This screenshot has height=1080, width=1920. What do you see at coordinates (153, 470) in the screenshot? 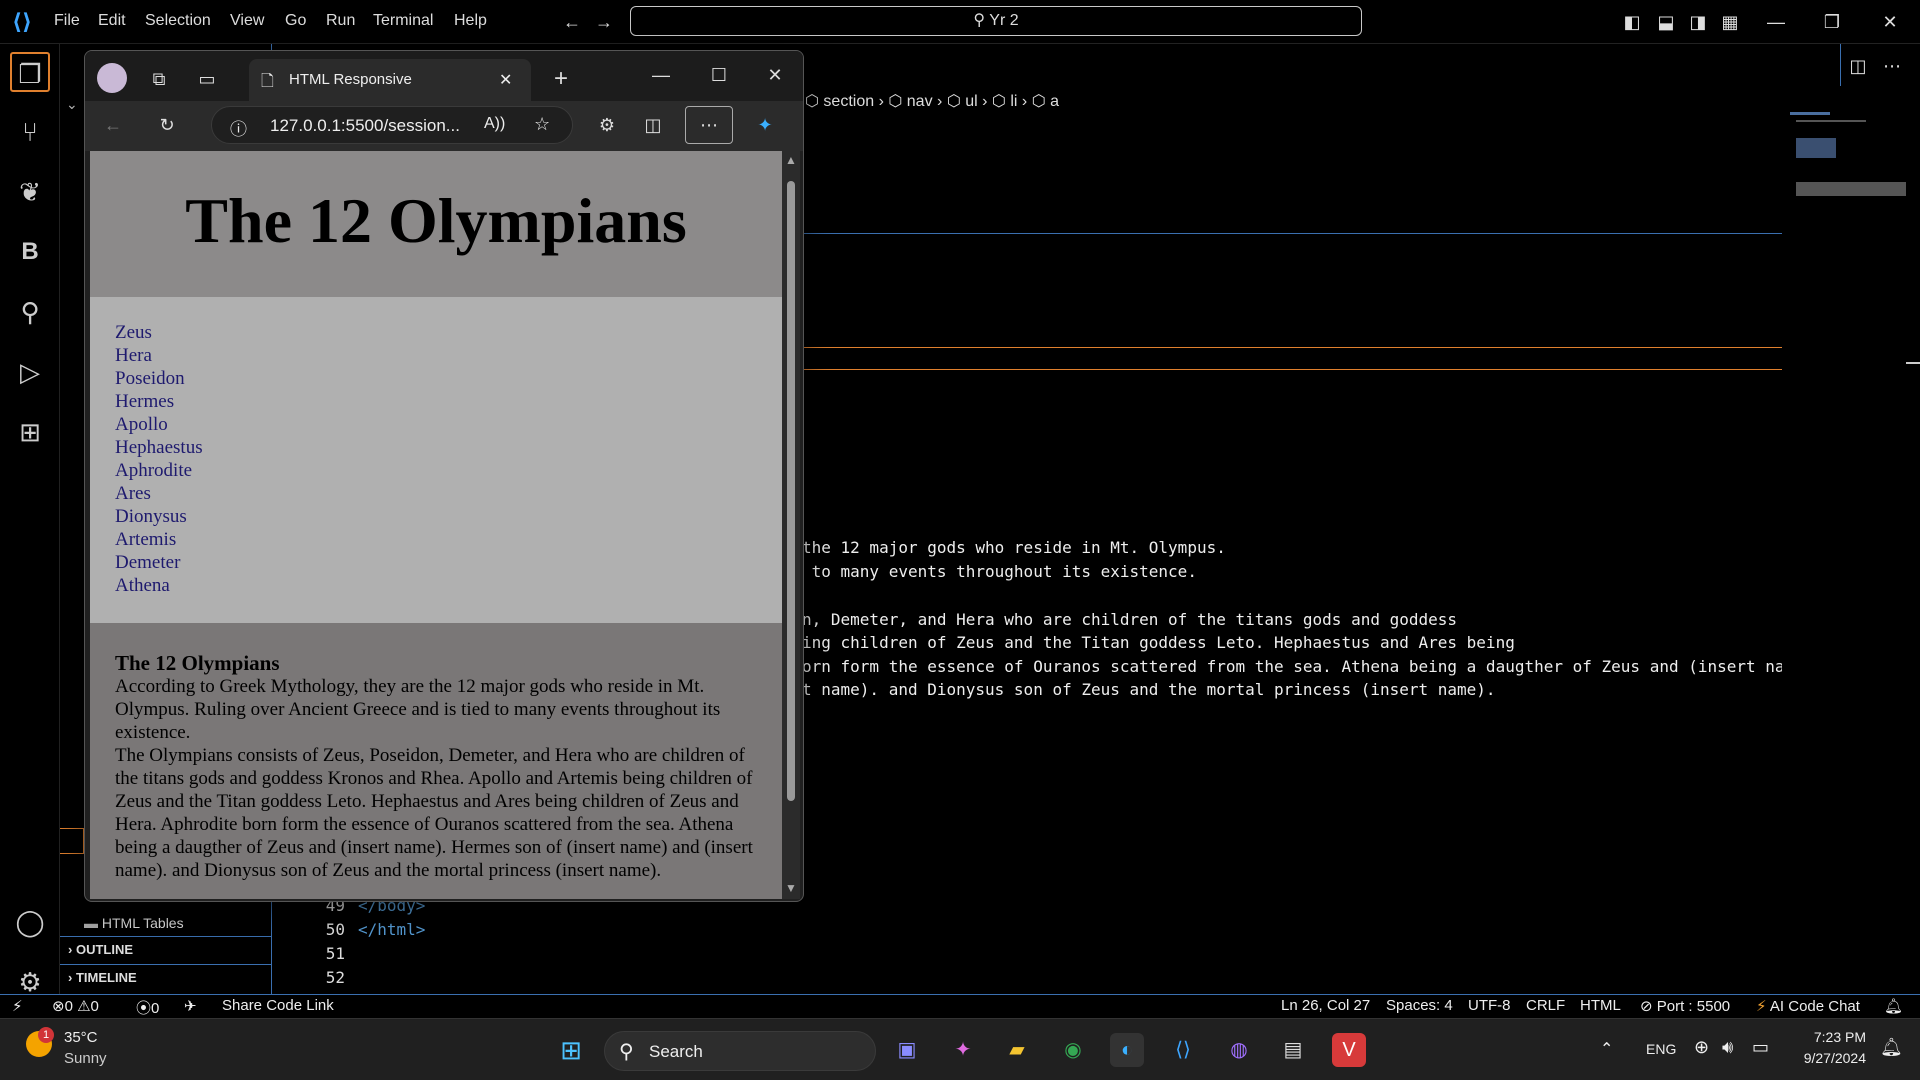
I see `nav-link: Aphrodite` at bounding box center [153, 470].